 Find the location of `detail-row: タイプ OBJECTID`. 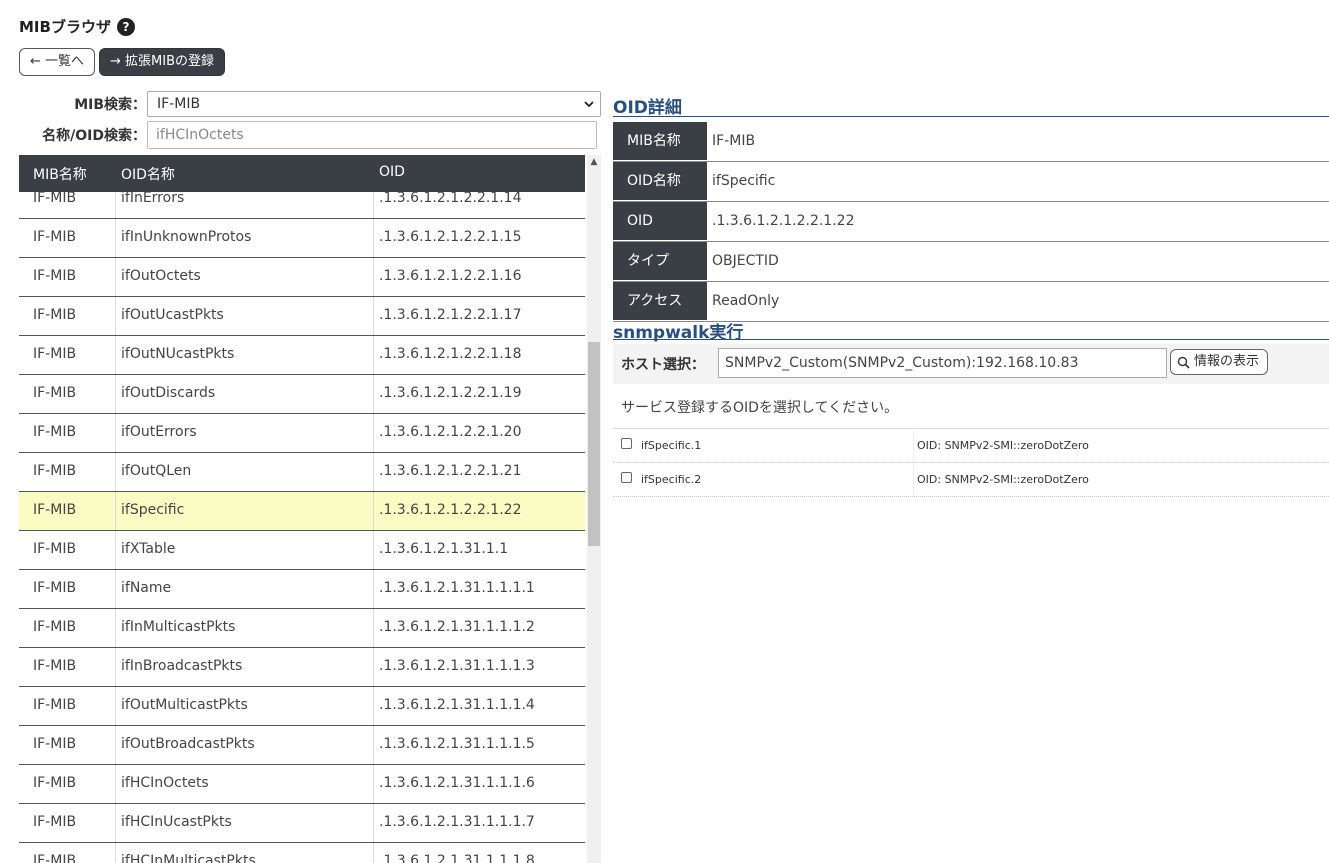

detail-row: タイプ OBJECTID is located at coordinates (971, 262).